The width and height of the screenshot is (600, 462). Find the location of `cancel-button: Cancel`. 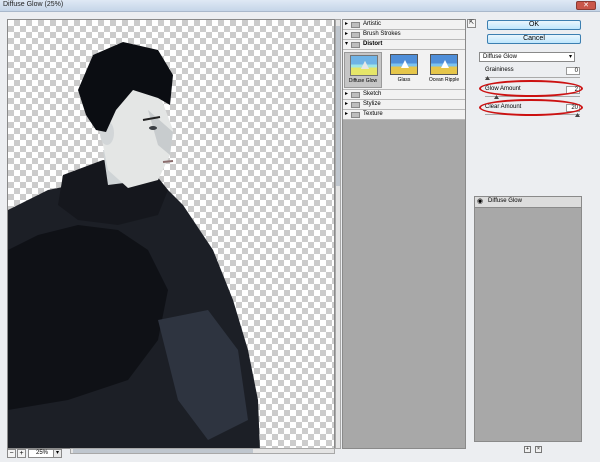

cancel-button: Cancel is located at coordinates (534, 39).